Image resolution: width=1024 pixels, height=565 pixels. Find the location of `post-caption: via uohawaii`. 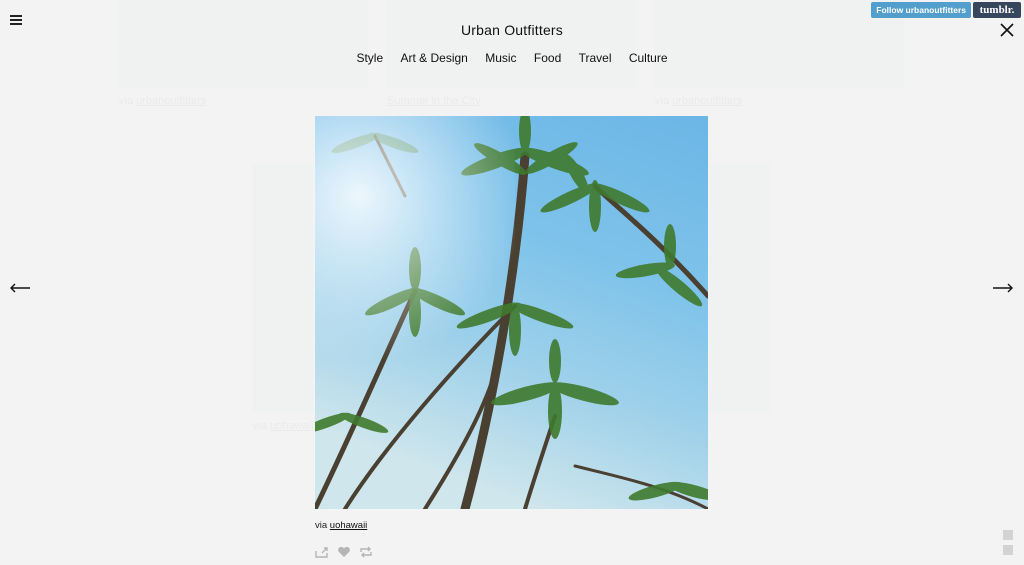

post-caption: via uohawaii is located at coordinates (341, 525).